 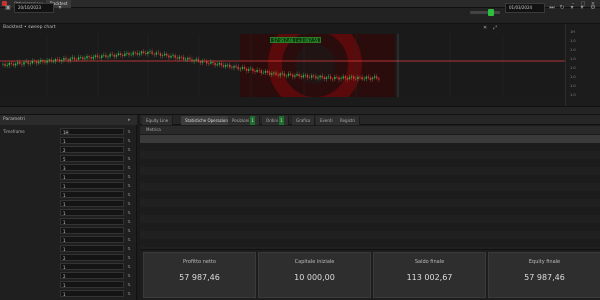 What do you see at coordinates (495, 28) in the screenshot?
I see `chart-expand-icon: ⤢` at bounding box center [495, 28].